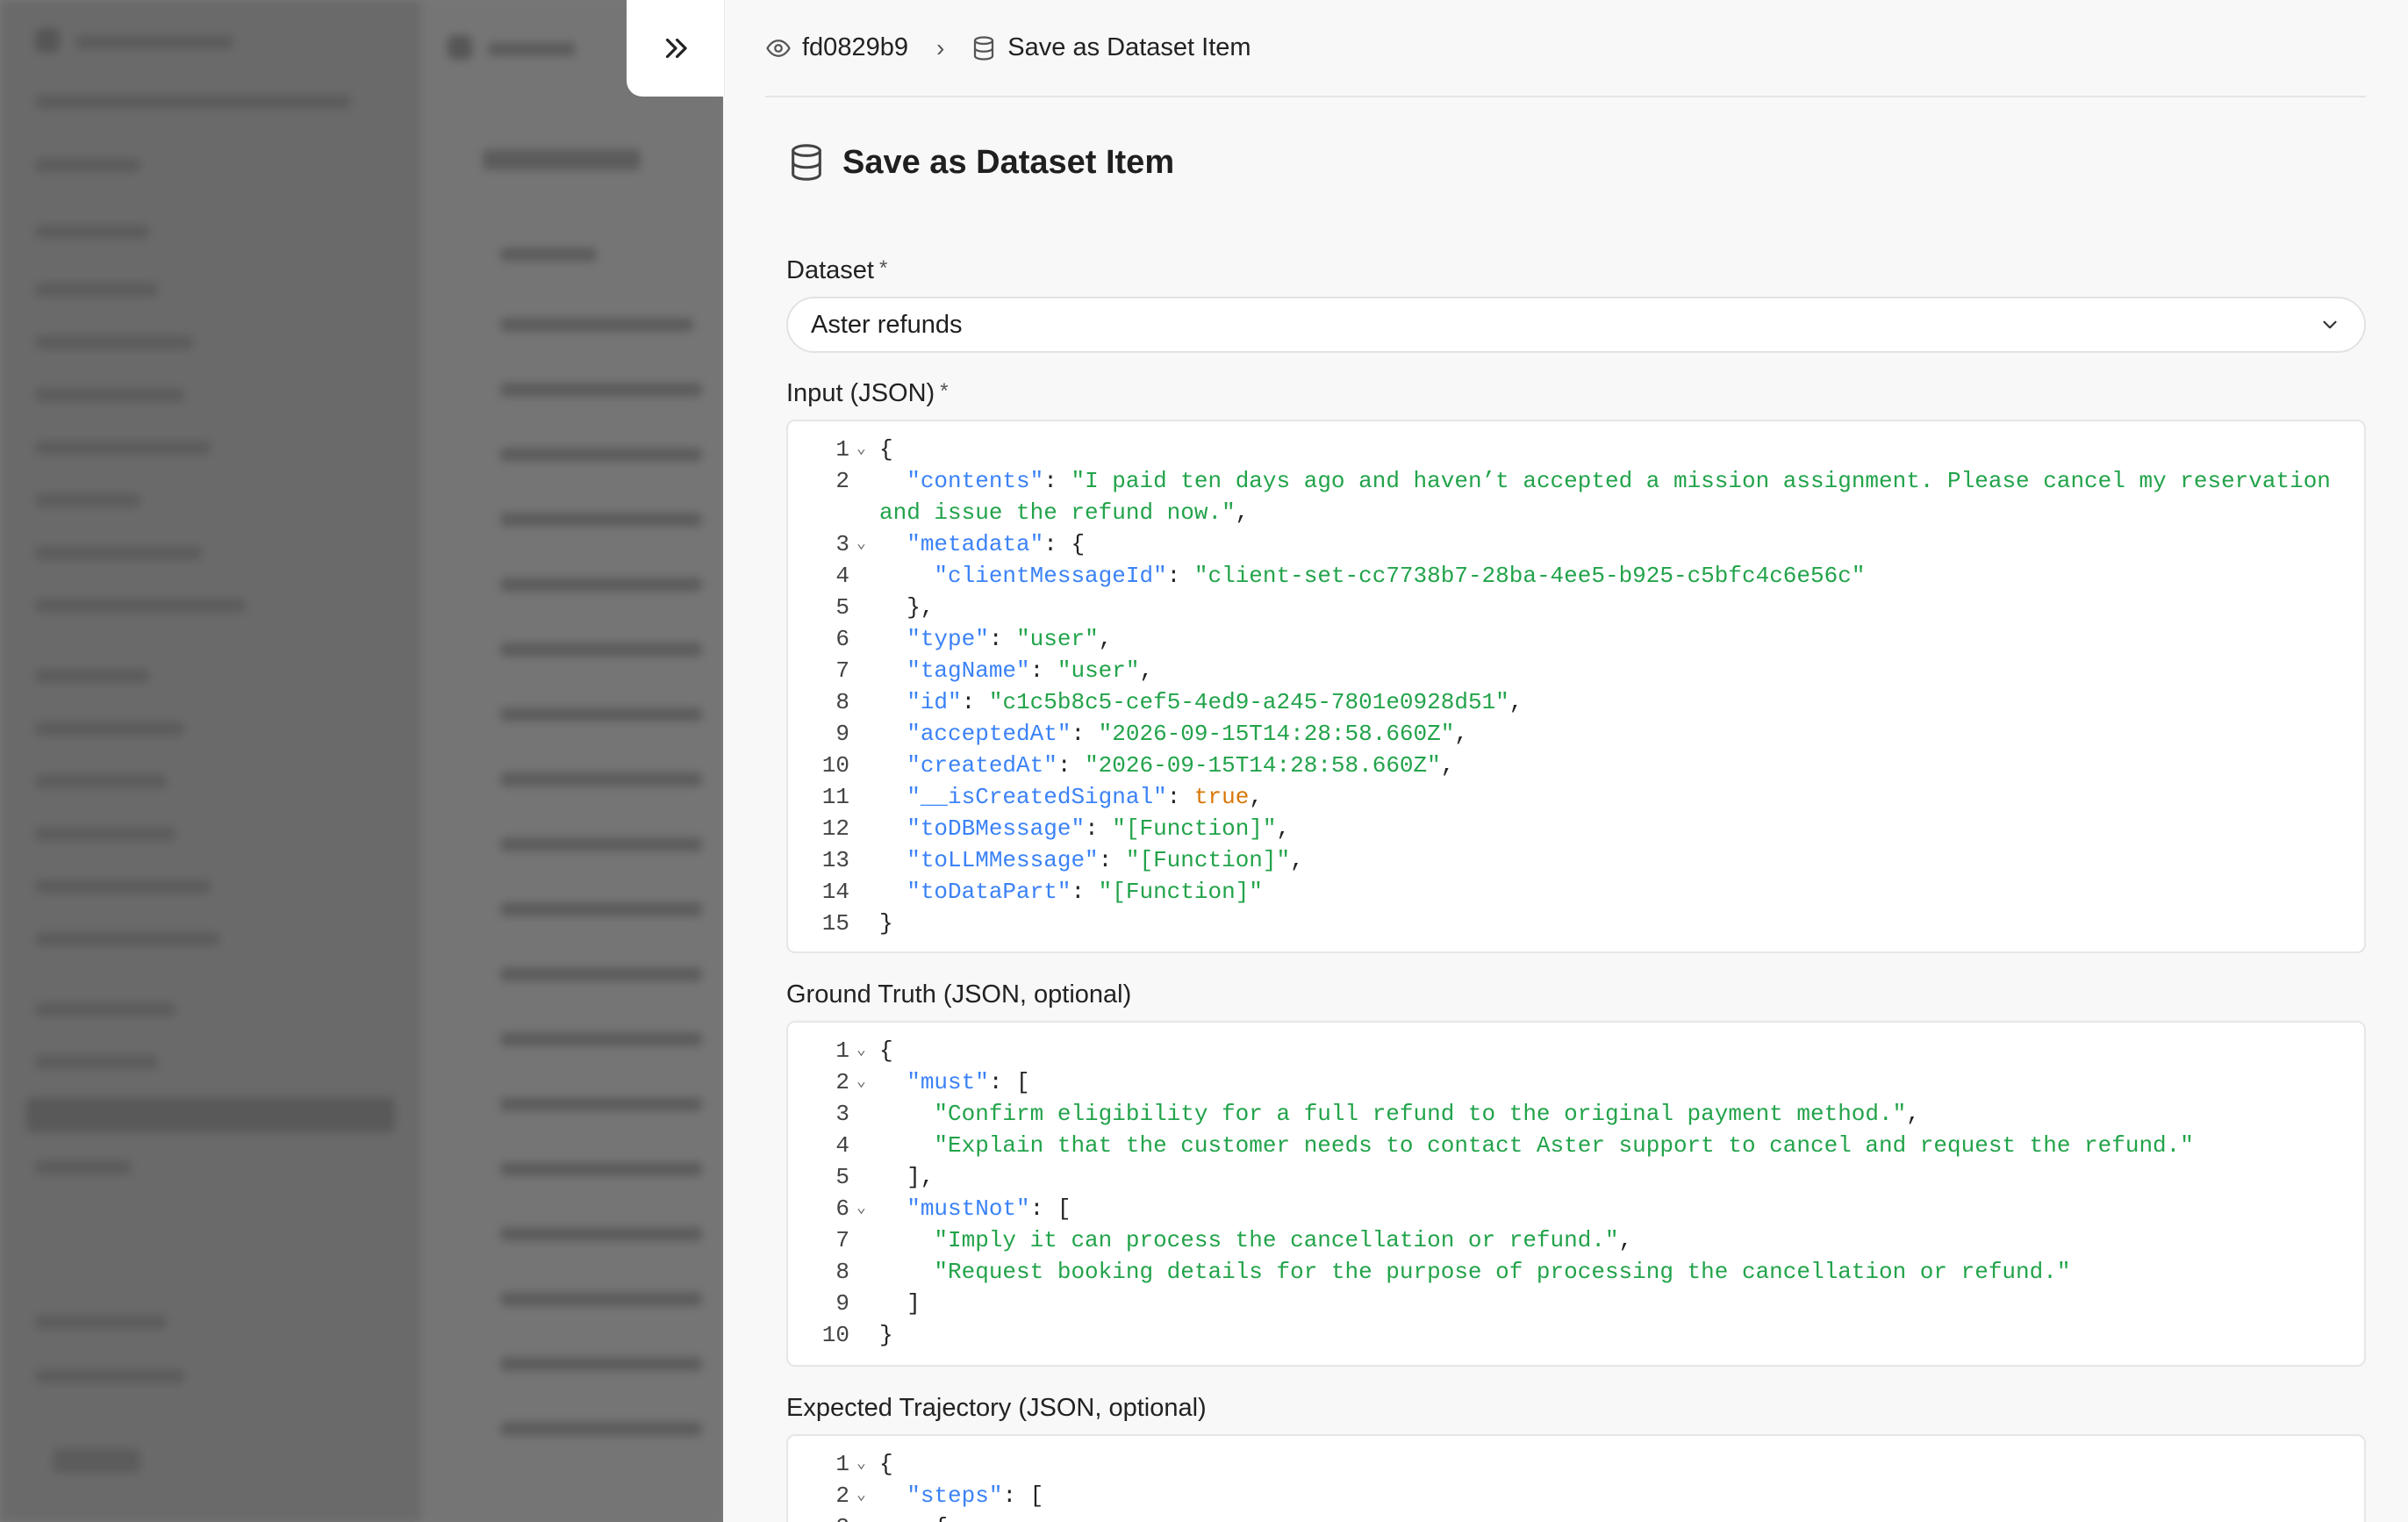  I want to click on code-line: 13 "toLLMMessage": "[Function]",, so click(1576, 860).